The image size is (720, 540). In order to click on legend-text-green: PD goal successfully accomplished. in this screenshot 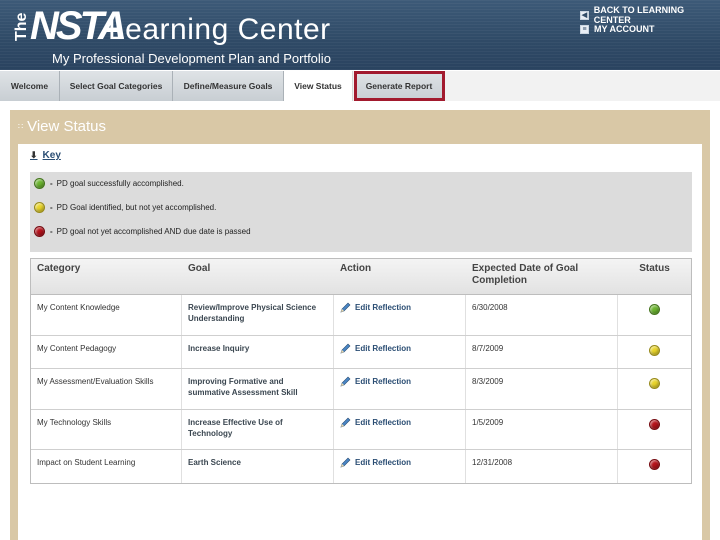, I will do `click(120, 183)`.